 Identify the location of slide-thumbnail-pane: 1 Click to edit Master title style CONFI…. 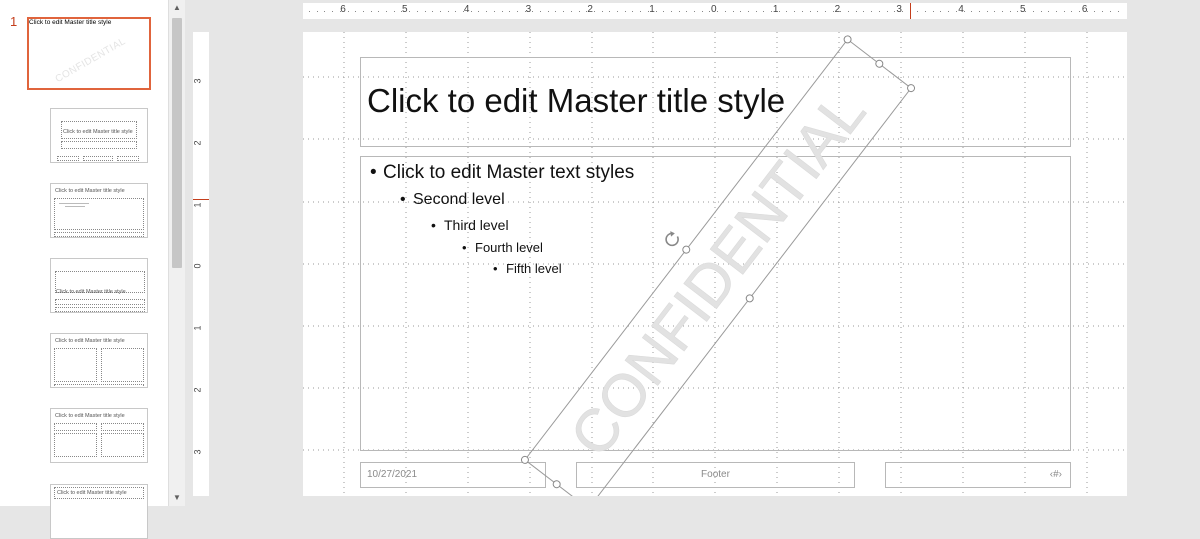
(84, 269).